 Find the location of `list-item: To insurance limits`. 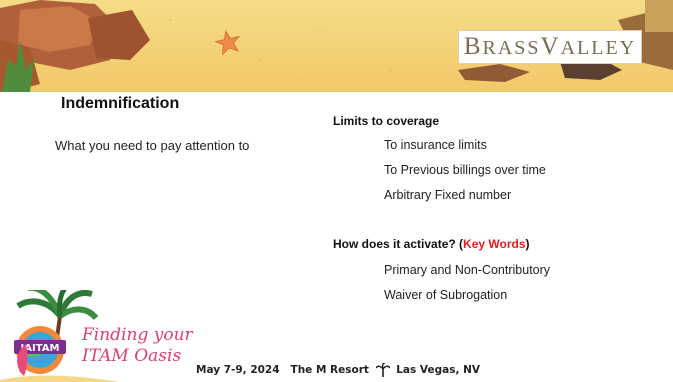

list-item: To insurance limits is located at coordinates (435, 145).